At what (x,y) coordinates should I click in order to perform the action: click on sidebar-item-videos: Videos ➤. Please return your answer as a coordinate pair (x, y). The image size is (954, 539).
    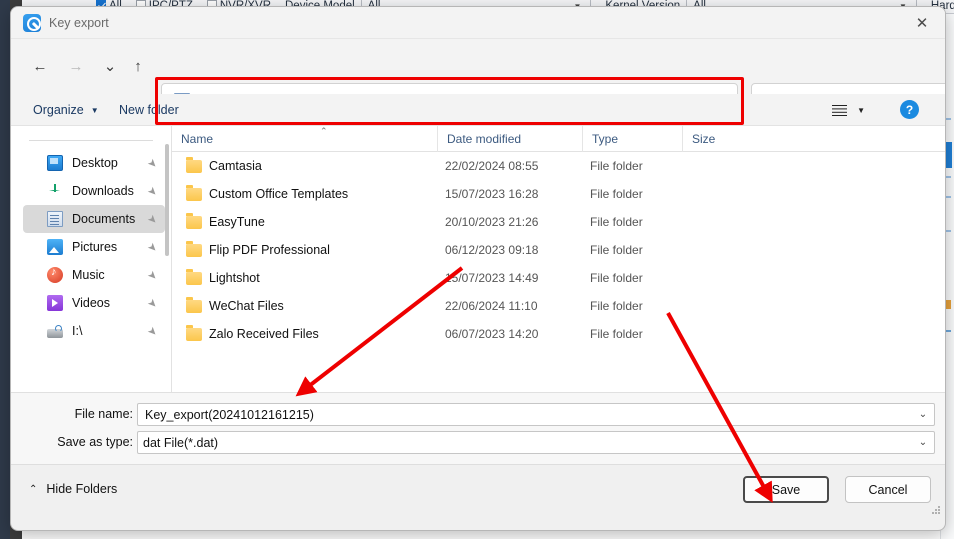
    Looking at the image, I should click on (94, 303).